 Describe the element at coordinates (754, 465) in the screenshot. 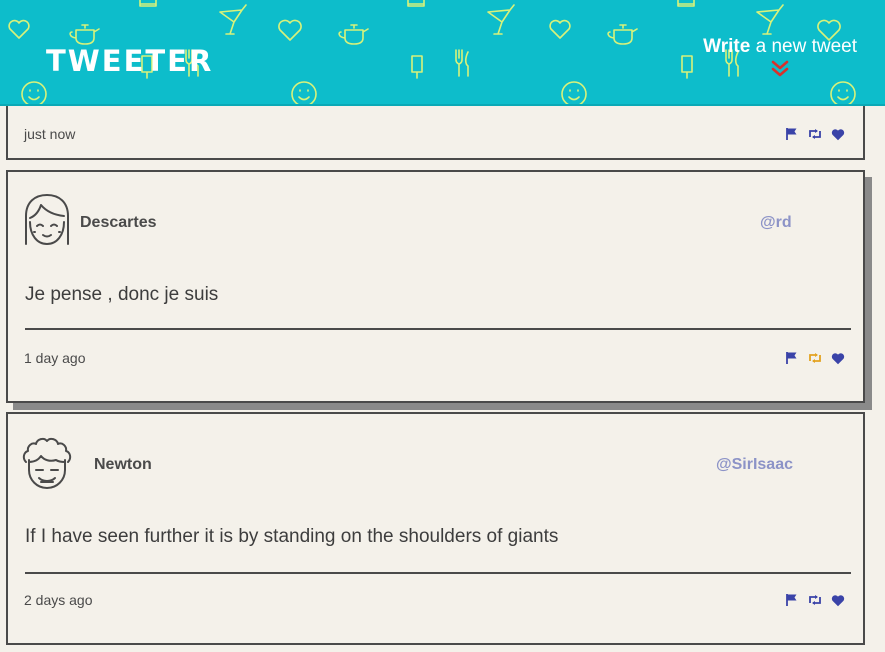

I see `author-handle: @SirIsaac` at that location.